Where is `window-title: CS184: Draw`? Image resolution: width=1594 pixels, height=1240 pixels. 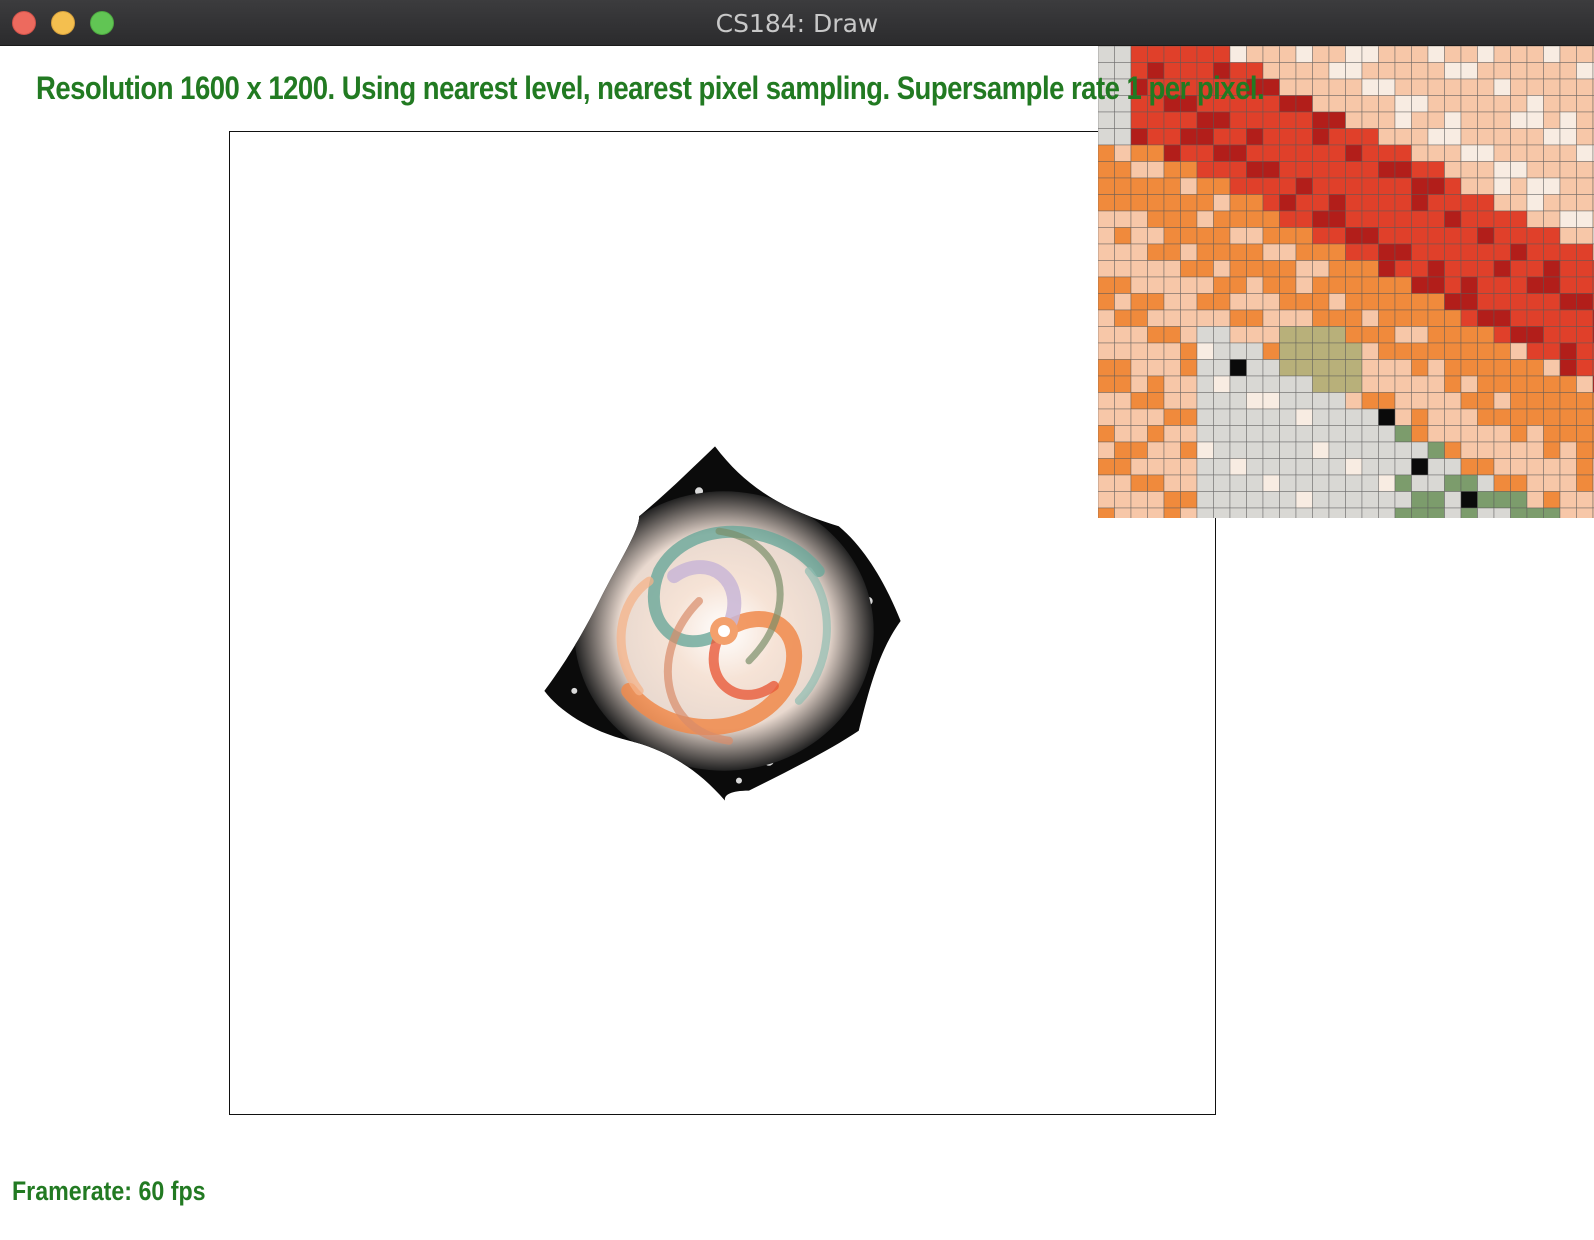 window-title: CS184: Draw is located at coordinates (797, 23).